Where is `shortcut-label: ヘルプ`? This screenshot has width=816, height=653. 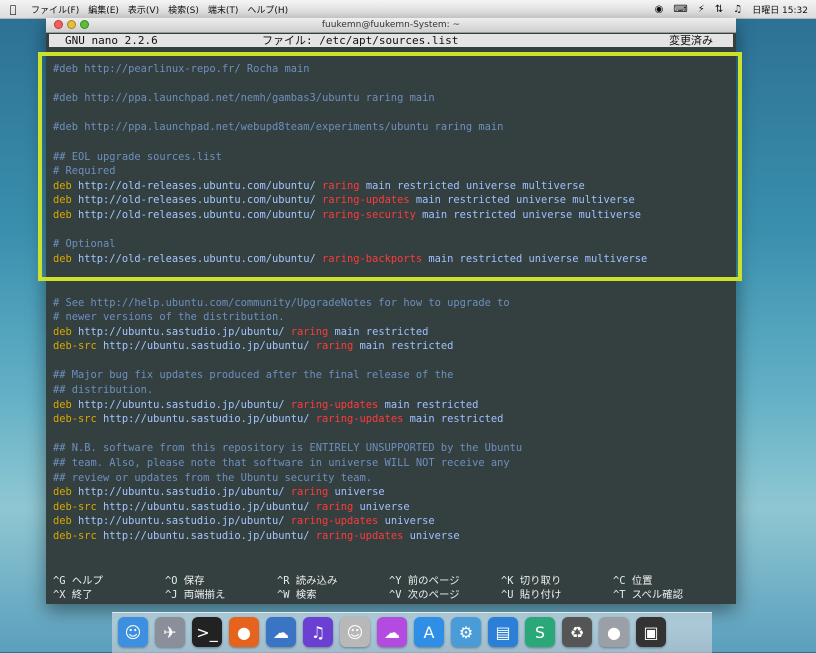 shortcut-label: ヘルプ is located at coordinates (84, 581).